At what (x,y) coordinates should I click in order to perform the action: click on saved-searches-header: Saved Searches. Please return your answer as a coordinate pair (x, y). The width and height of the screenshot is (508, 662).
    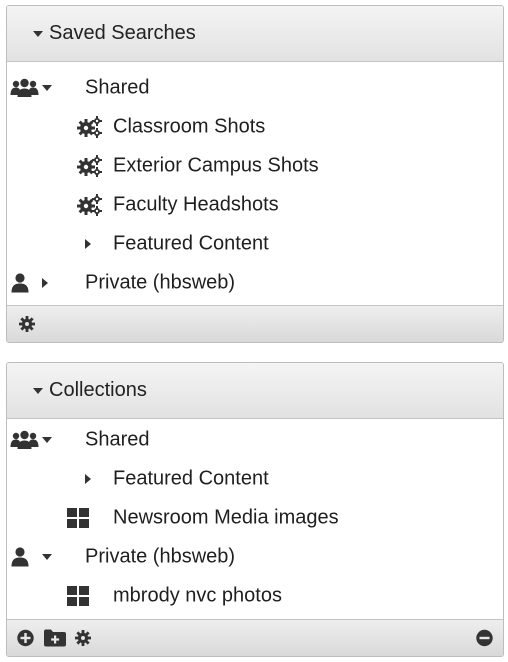
    Looking at the image, I should click on (255, 34).